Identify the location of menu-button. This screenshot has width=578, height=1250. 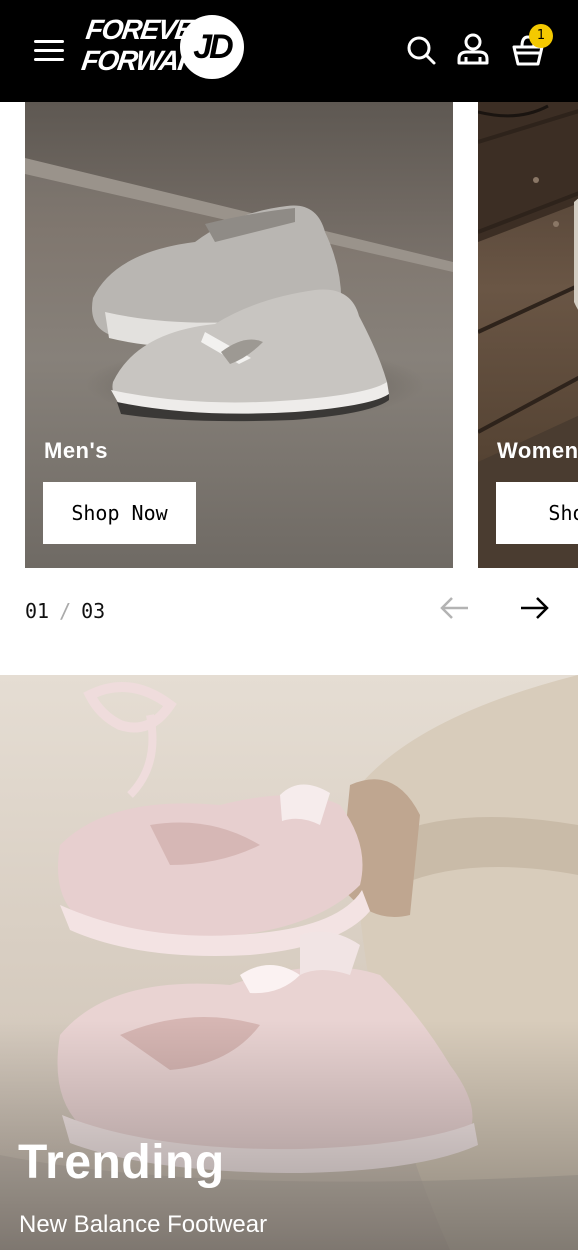
(48, 51).